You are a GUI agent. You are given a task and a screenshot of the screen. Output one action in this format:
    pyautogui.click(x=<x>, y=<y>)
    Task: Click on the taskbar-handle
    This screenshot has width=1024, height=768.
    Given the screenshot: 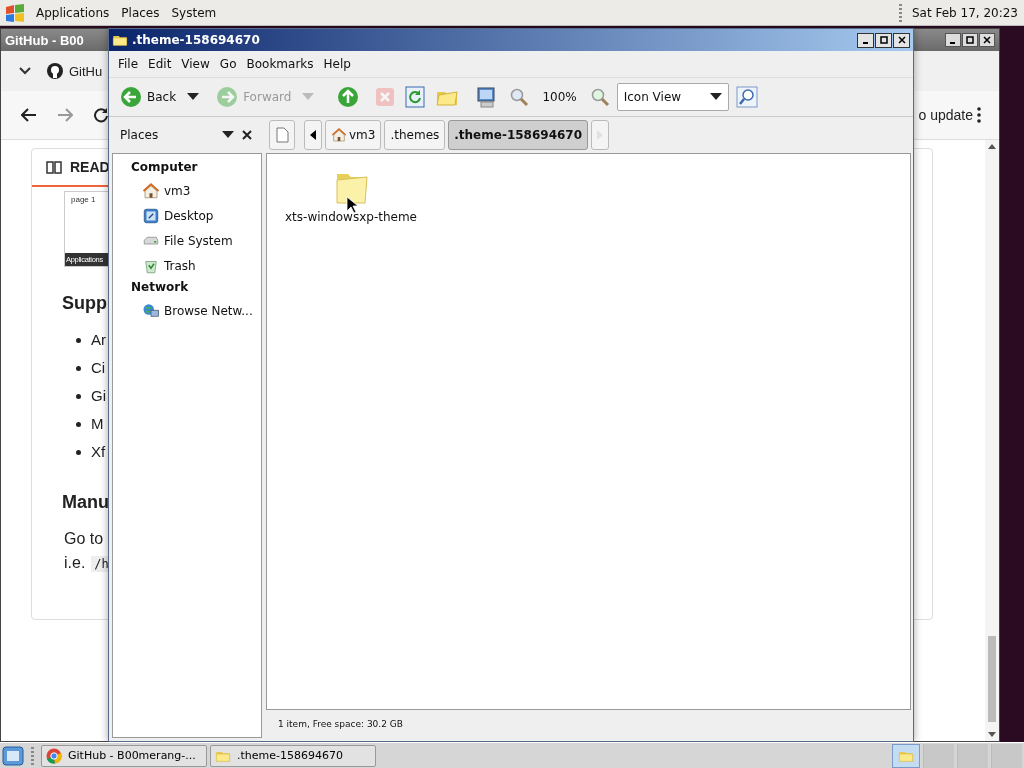 What is the action you would take?
    pyautogui.click(x=32, y=755)
    